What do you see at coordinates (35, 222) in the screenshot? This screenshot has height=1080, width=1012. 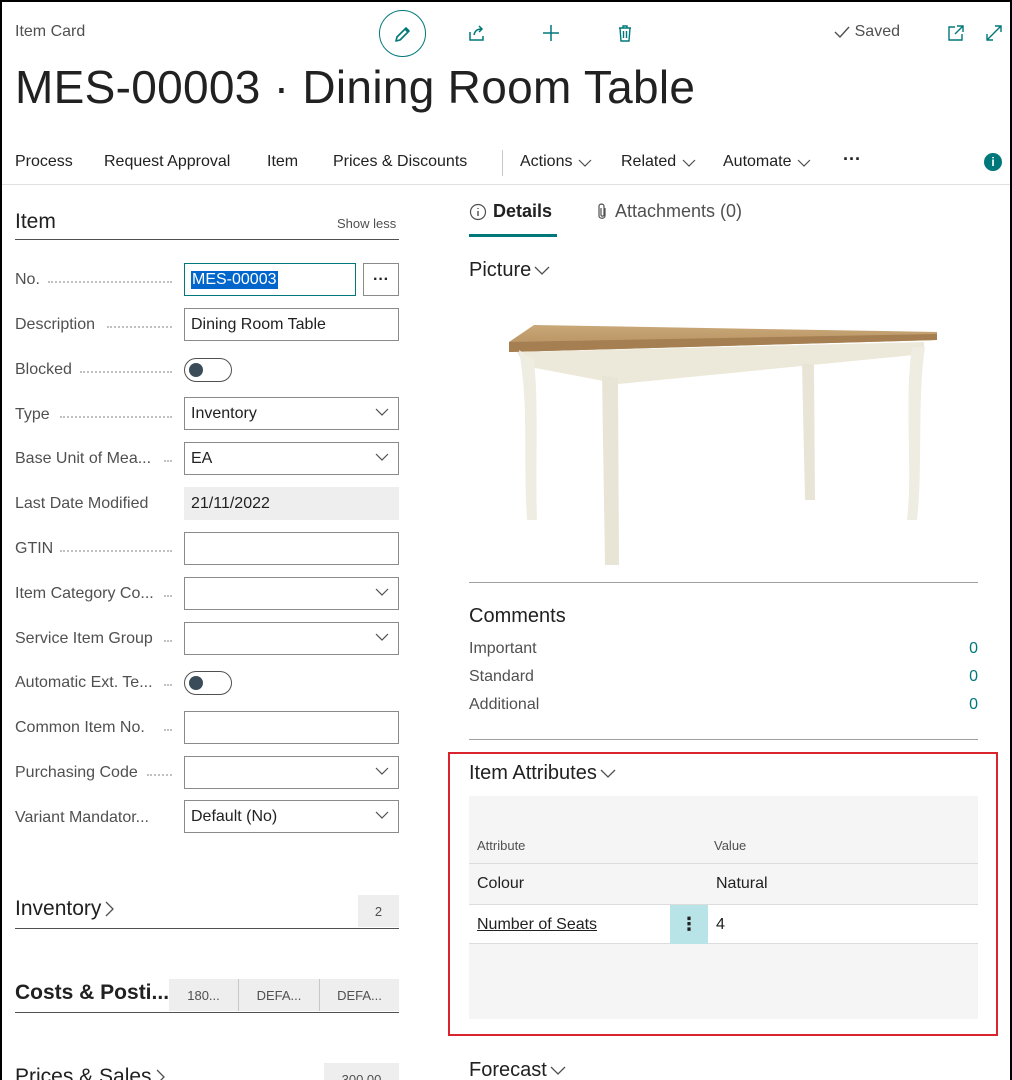 I see `item-section-title: Item` at bounding box center [35, 222].